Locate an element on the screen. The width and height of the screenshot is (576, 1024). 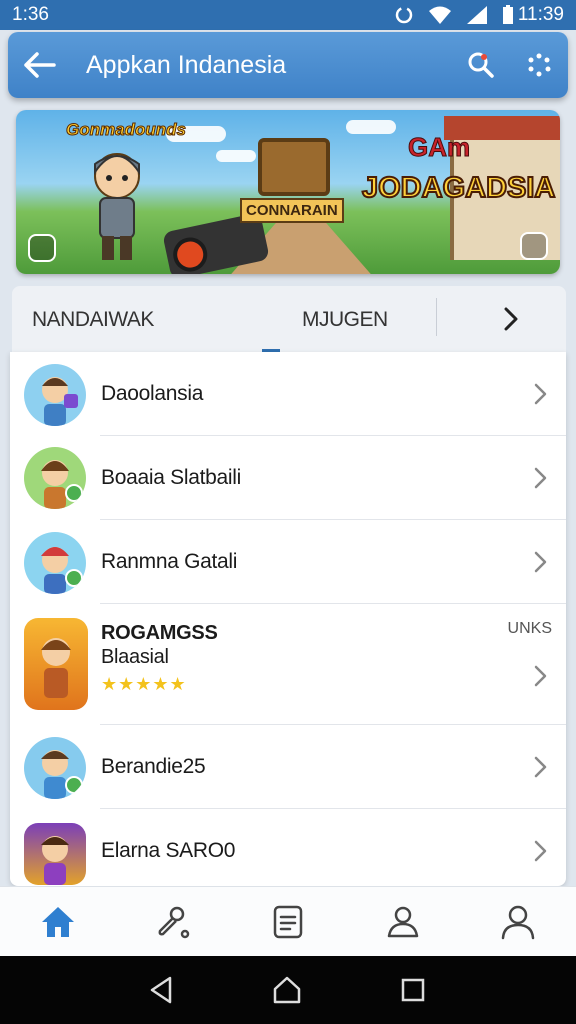
search-button is located at coordinates (481, 65).